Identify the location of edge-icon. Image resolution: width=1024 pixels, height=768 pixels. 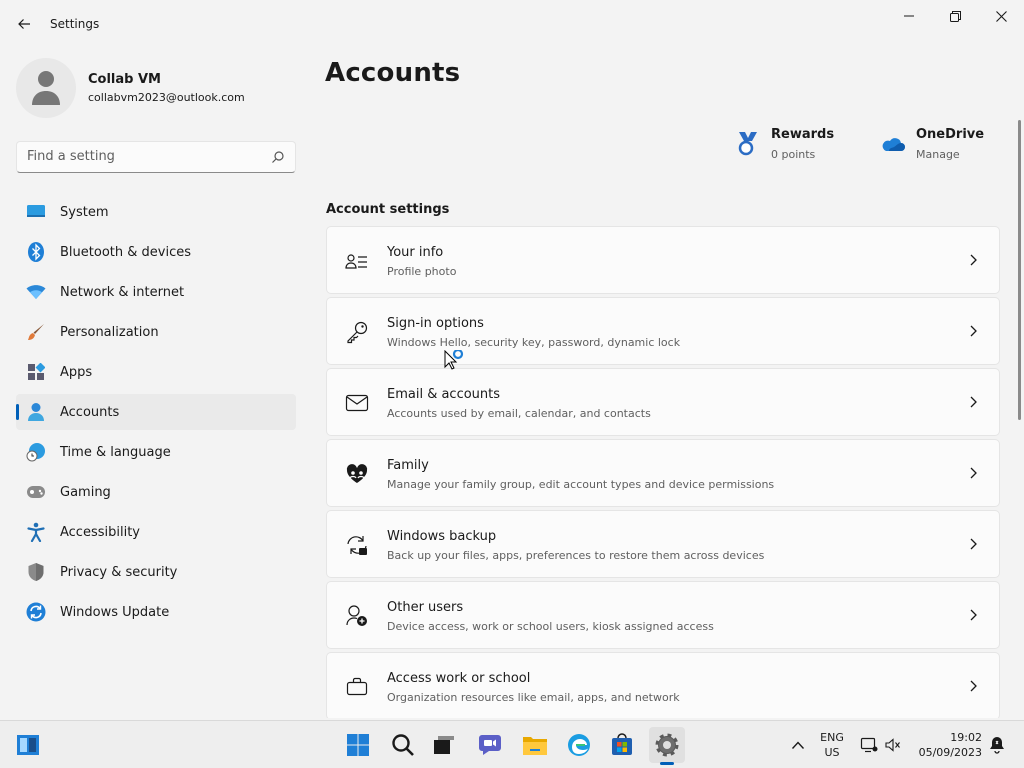
(579, 745).